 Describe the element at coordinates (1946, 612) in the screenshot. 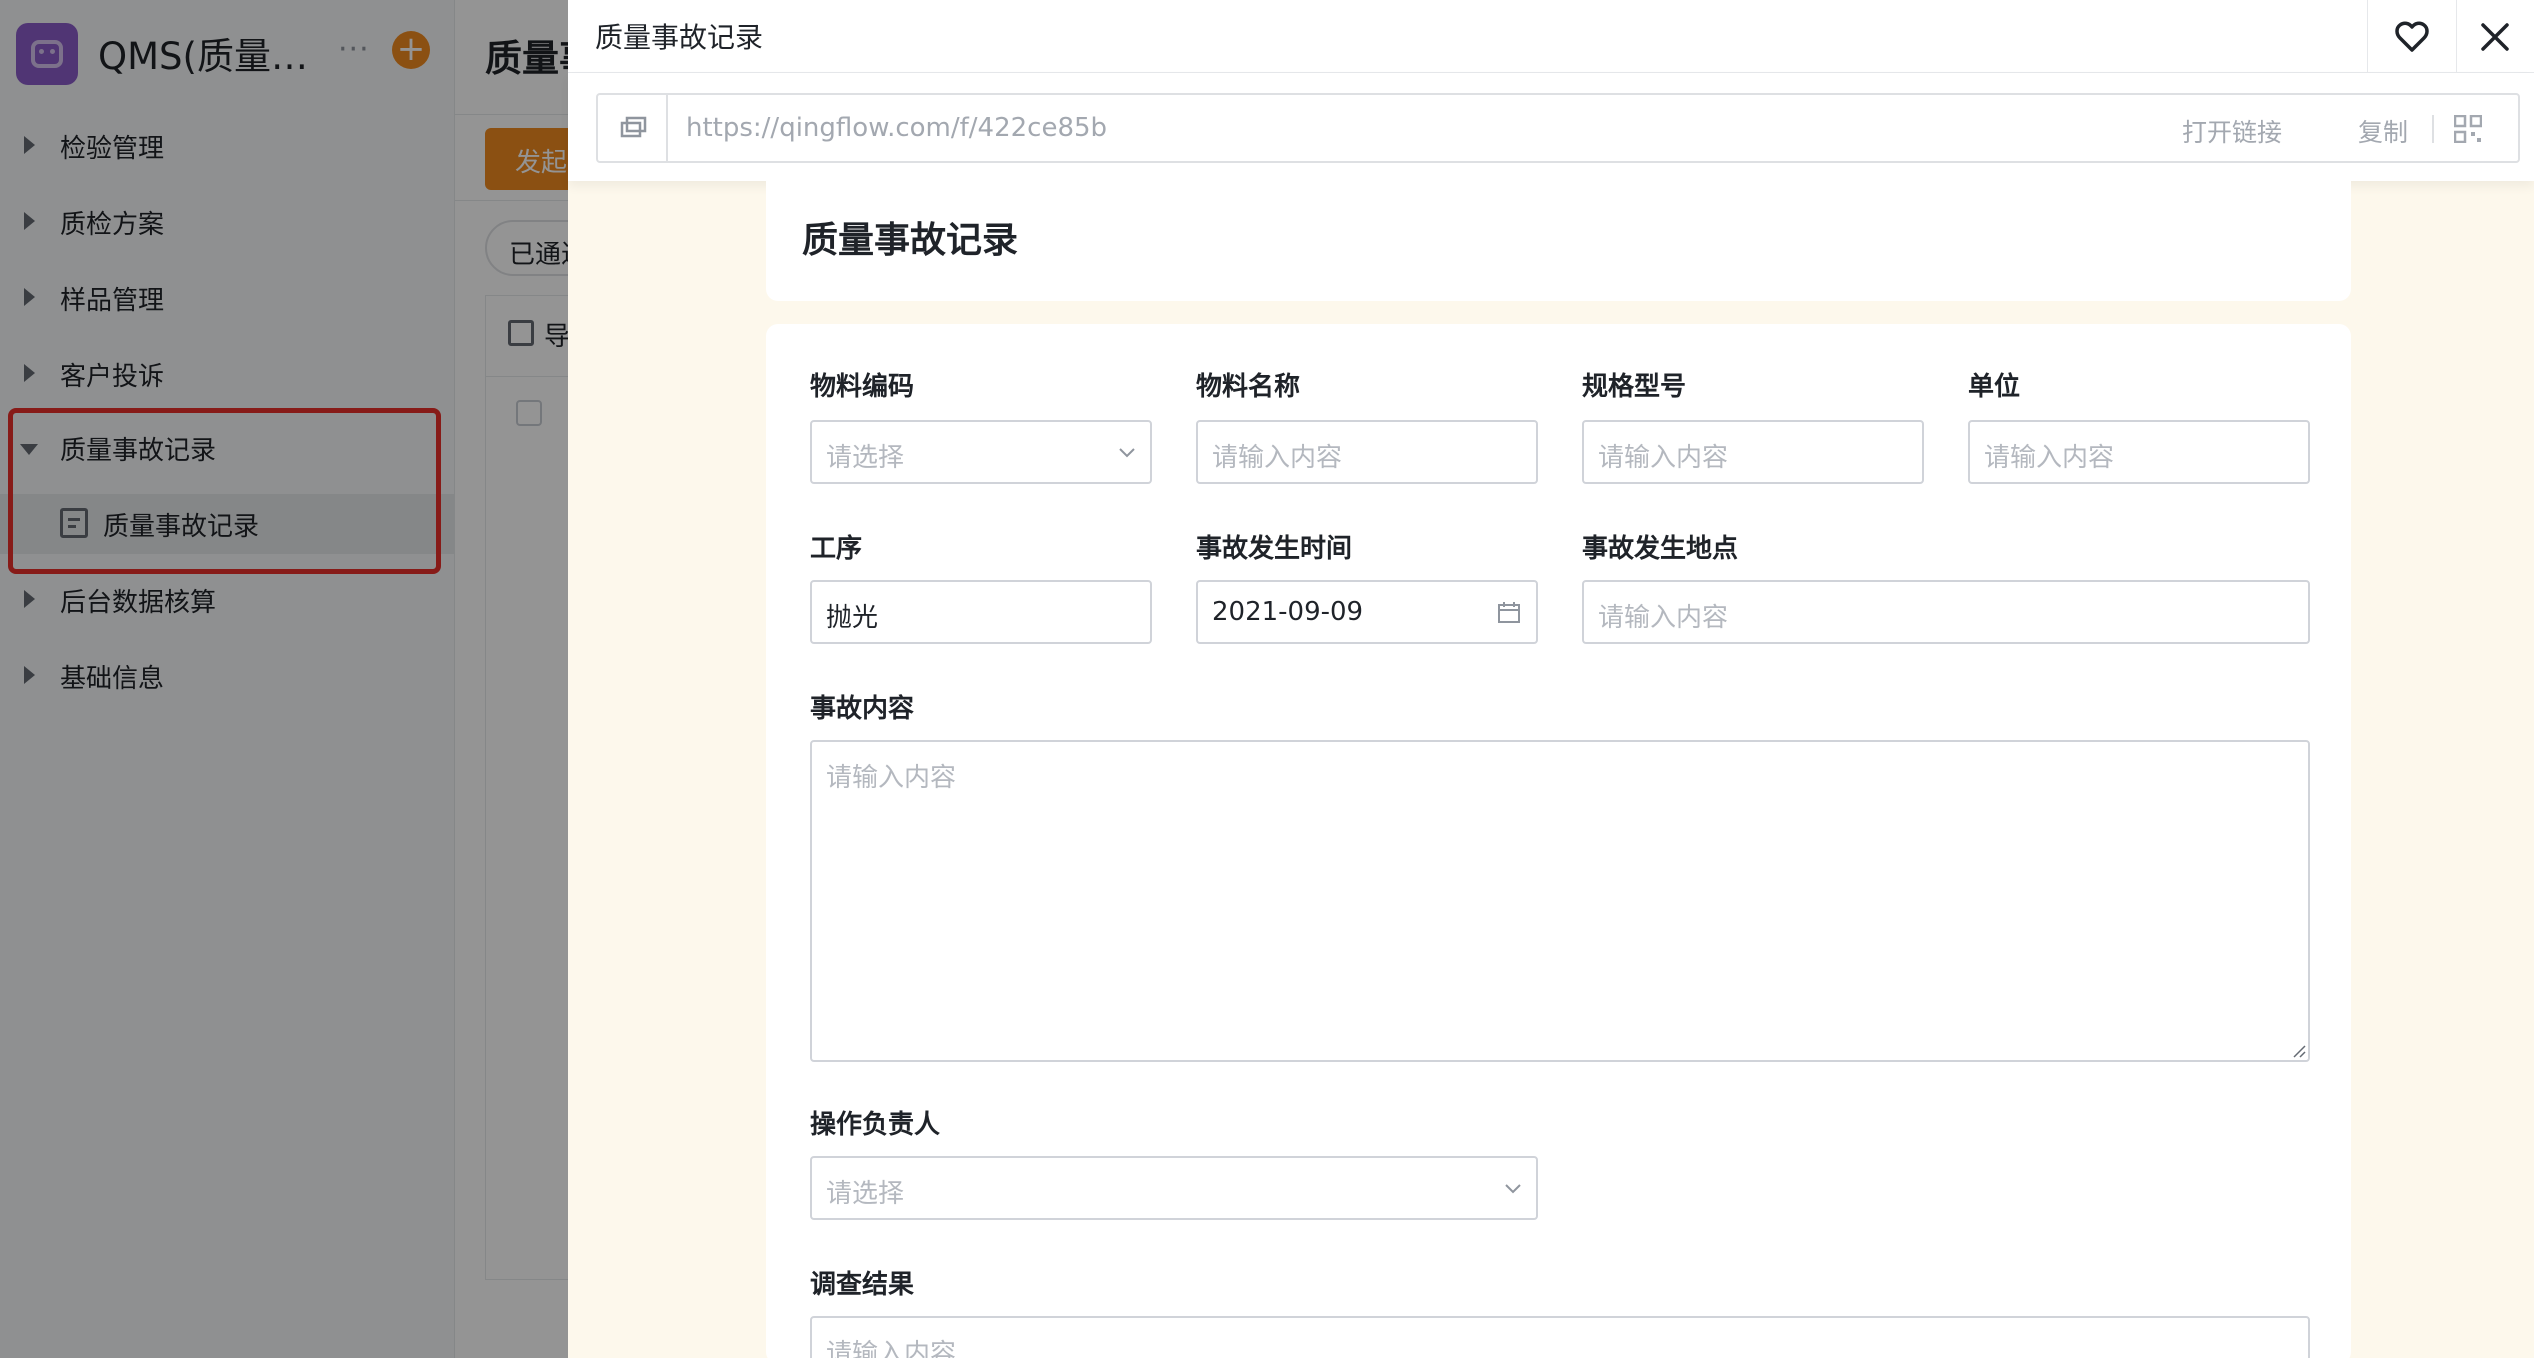

I see `occur-place-input: 请输入内容` at that location.